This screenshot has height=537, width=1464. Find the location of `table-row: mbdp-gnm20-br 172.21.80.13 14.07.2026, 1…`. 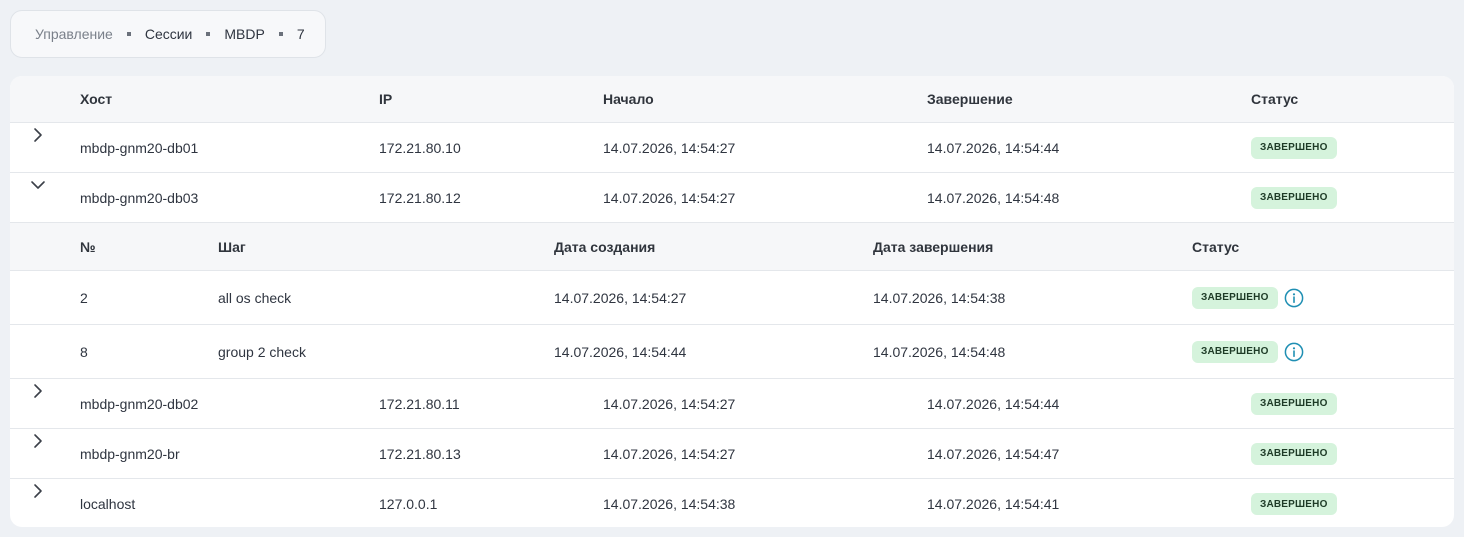

table-row: mbdp-gnm20-br 172.21.80.13 14.07.2026, 1… is located at coordinates (732, 454).